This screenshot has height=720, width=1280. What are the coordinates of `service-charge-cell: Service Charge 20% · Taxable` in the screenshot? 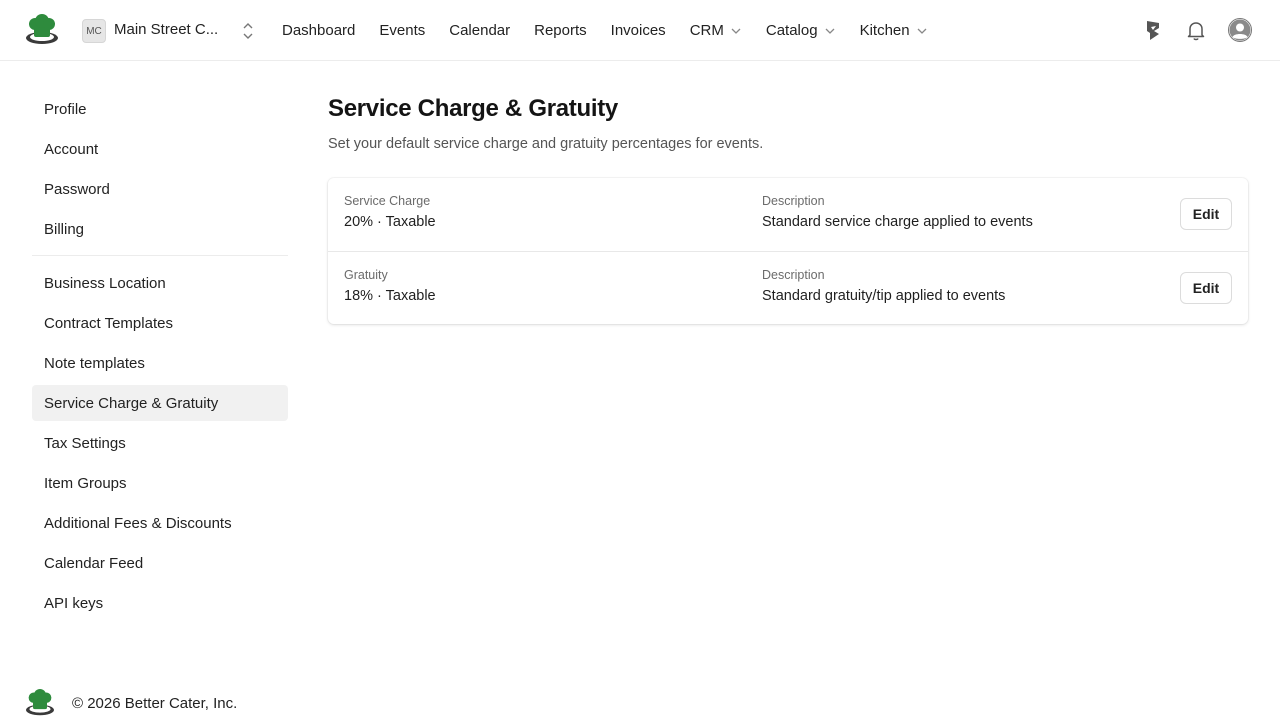 It's located at (390, 212).